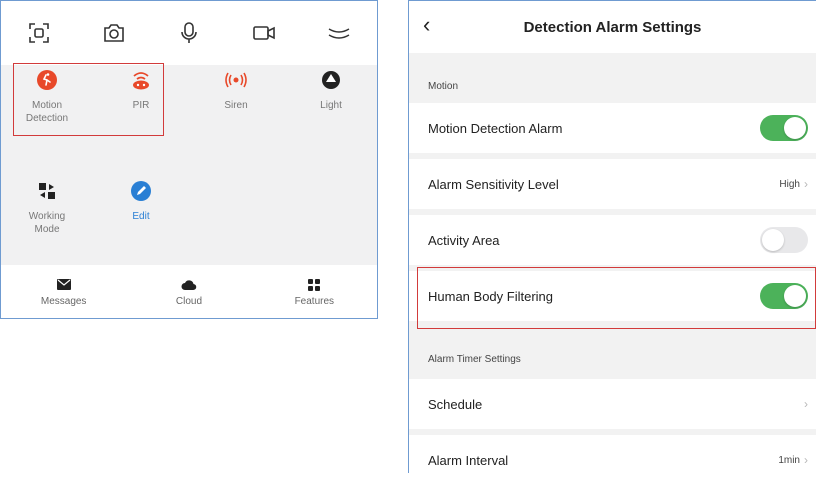 Image resolution: width=816 pixels, height=485 pixels. What do you see at coordinates (331, 105) in the screenshot?
I see `feature-label: Light` at bounding box center [331, 105].